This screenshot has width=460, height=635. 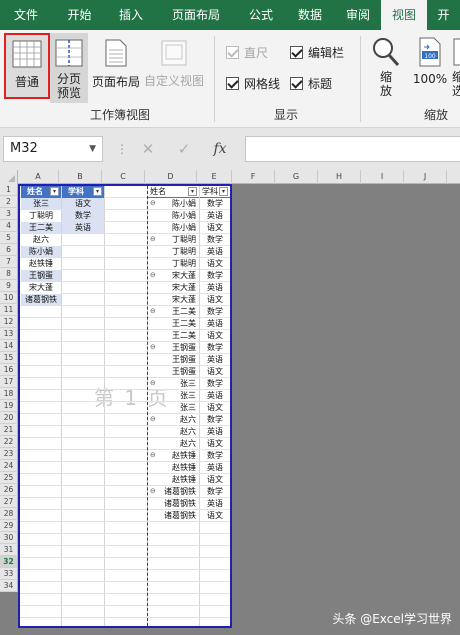 What do you see at coordinates (9, 310) in the screenshot?
I see `row-header: 11` at bounding box center [9, 310].